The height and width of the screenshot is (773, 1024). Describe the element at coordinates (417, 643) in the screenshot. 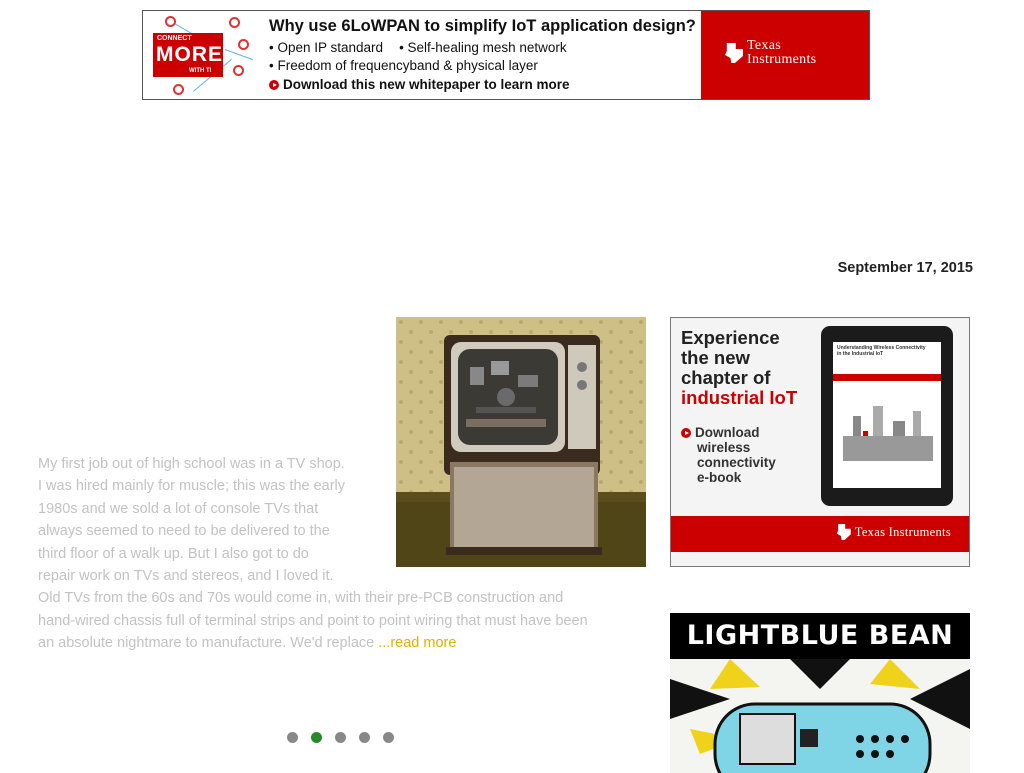

I see `read-more-link: ...read more` at that location.